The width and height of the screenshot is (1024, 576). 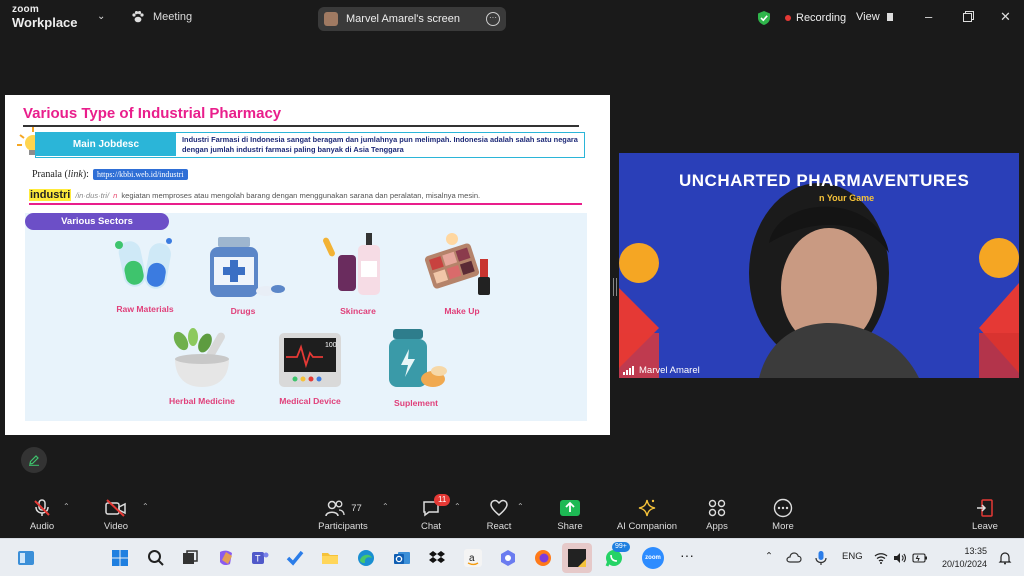 What do you see at coordinates (985, 526) in the screenshot?
I see `leave-label: Leave` at bounding box center [985, 526].